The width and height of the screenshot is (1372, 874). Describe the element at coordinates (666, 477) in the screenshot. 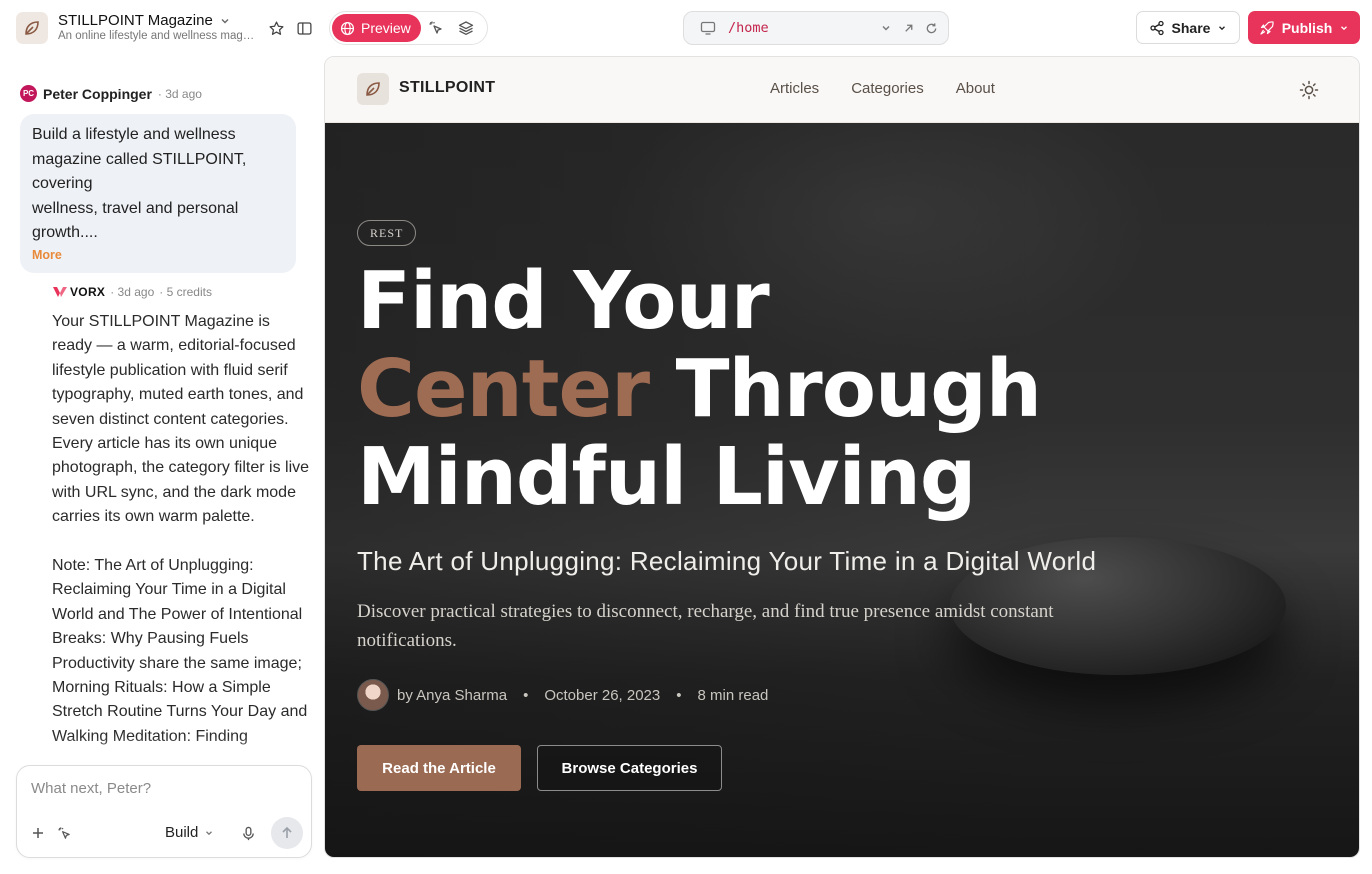

I see `hero-title-line: Mindful Living` at that location.